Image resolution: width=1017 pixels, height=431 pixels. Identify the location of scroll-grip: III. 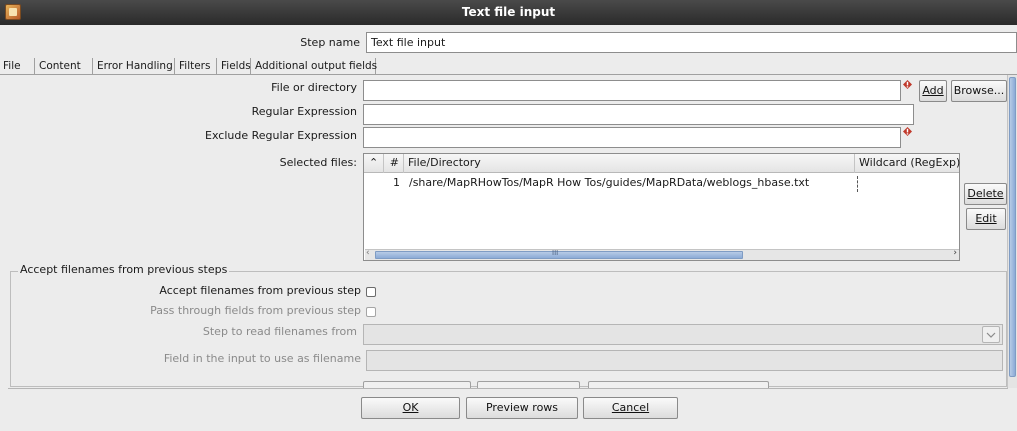
(555, 253).